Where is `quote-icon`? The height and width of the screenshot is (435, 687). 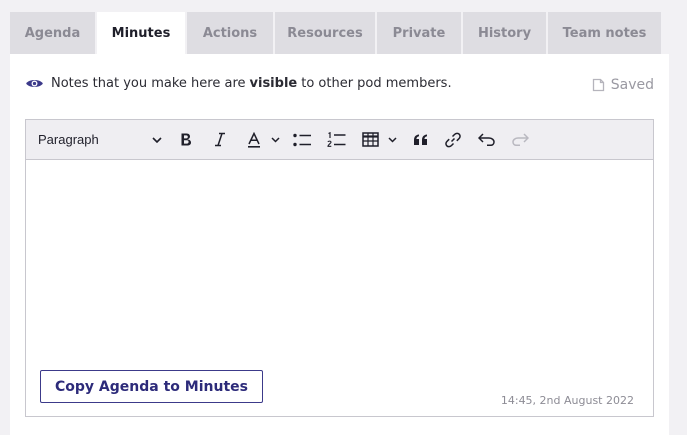 quote-icon is located at coordinates (420, 139).